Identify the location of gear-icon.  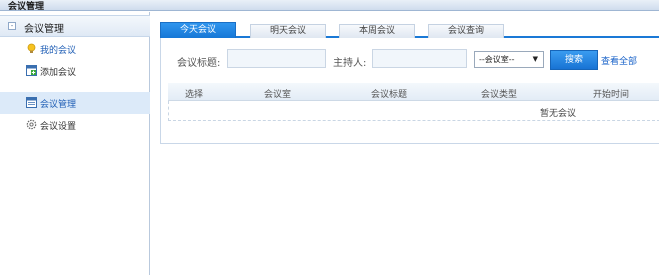
(31, 124).